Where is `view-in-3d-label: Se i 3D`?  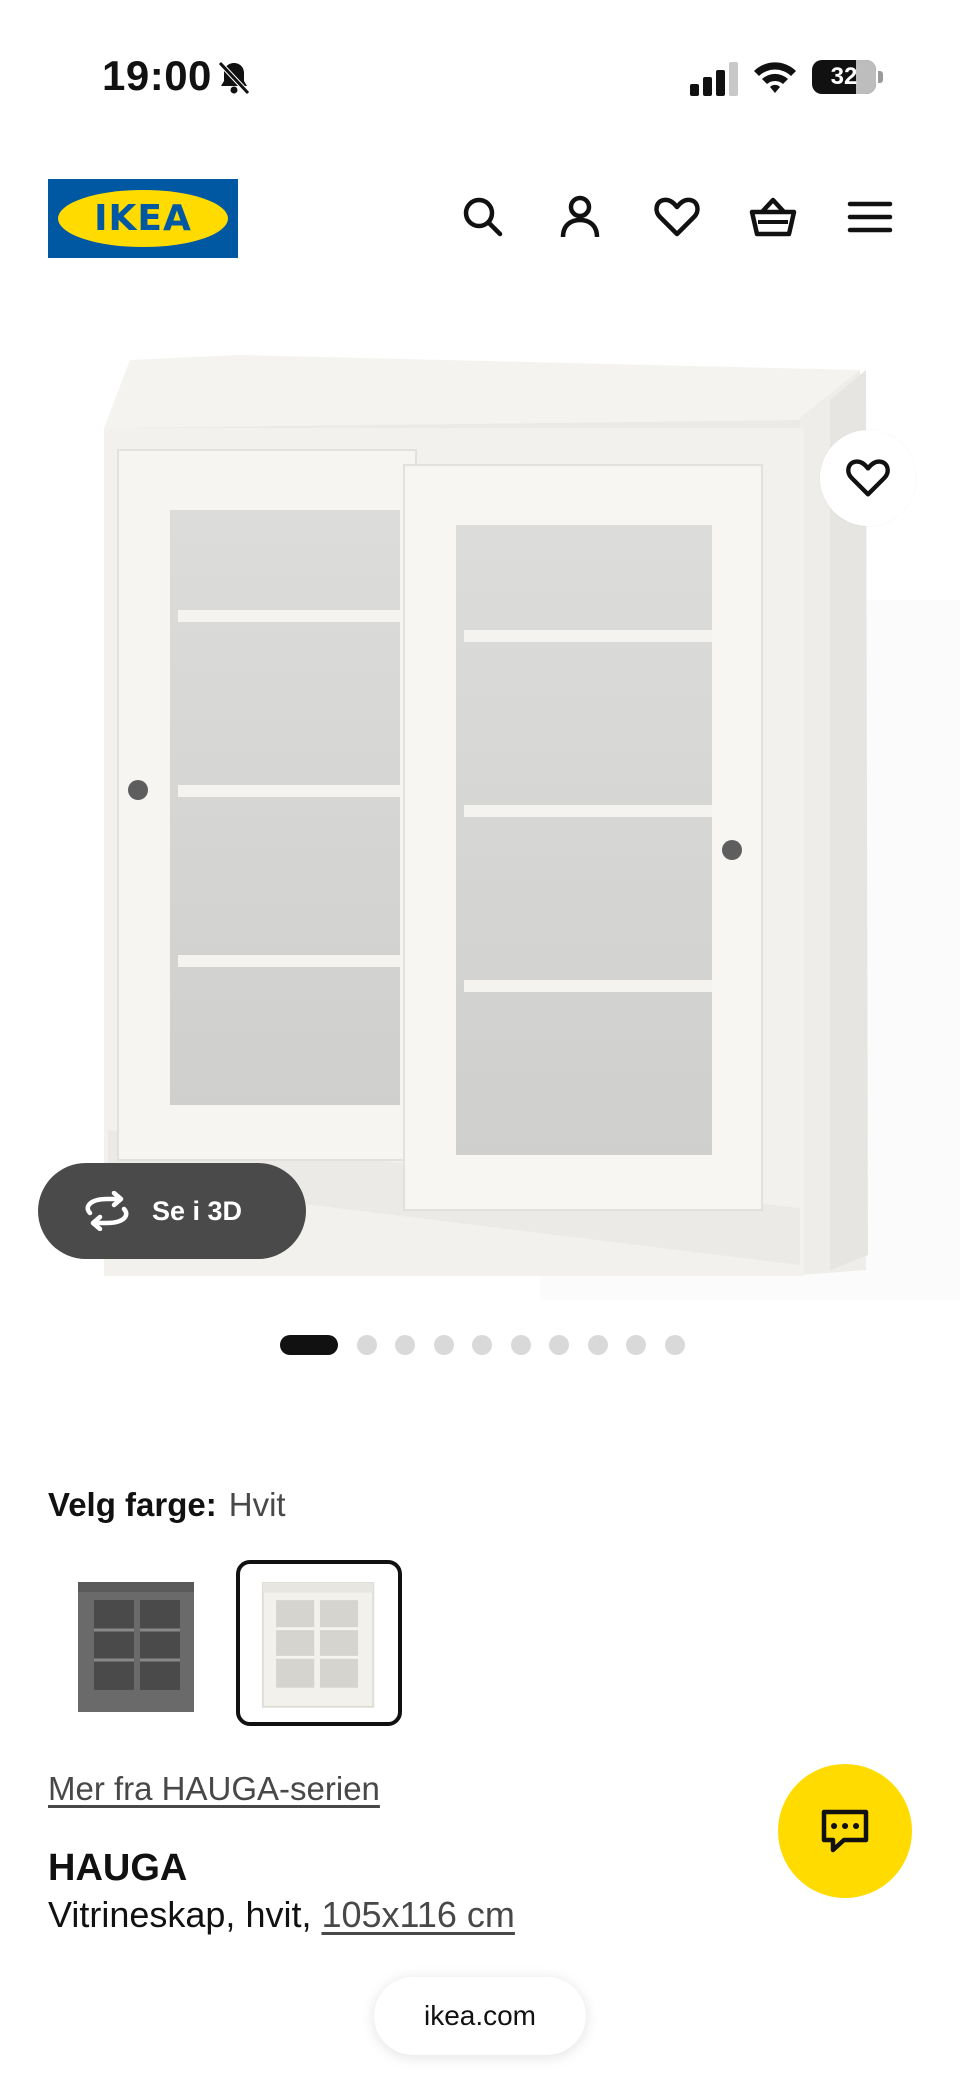 view-in-3d-label: Se i 3D is located at coordinates (197, 1211).